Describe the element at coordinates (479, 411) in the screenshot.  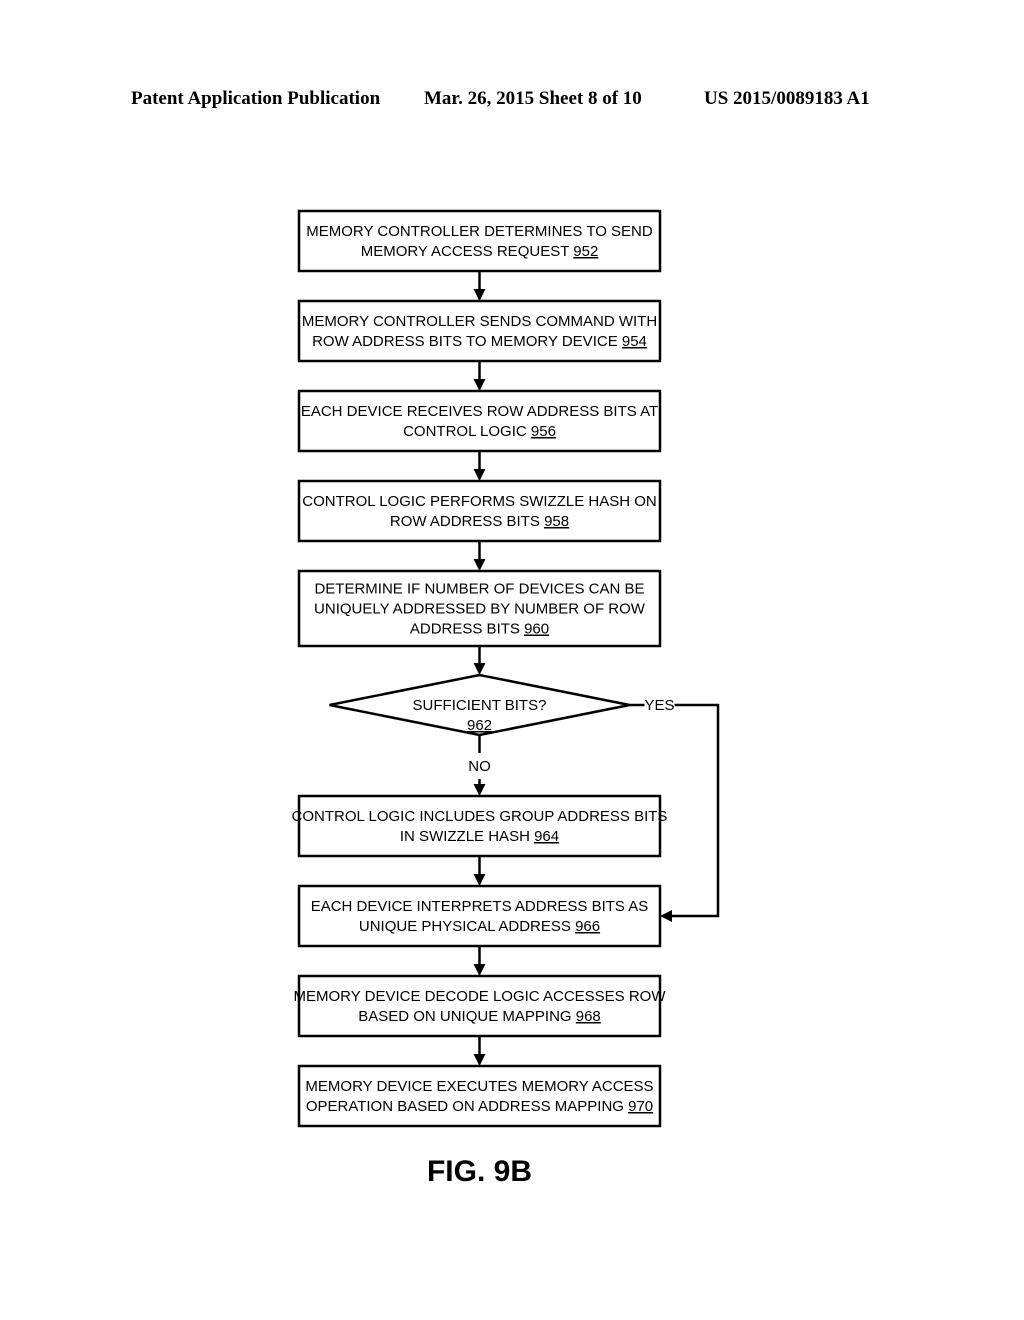
I see `step-text: EACH DEVICE RECEIVES ROW ADDRESS BITS AT` at that location.